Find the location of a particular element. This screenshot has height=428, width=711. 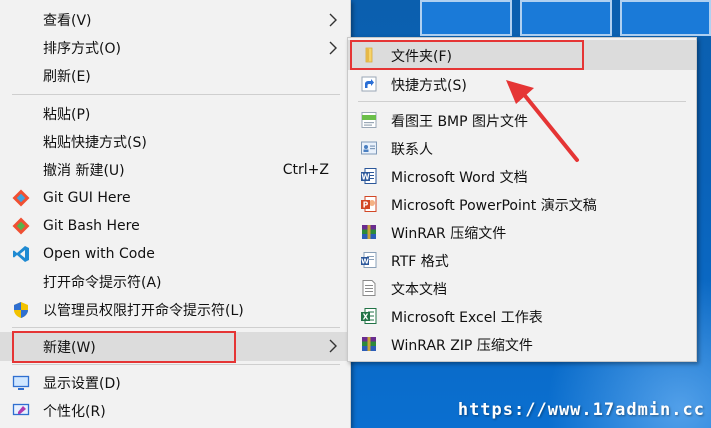

submenu-item-folder: 文件夹(F) is located at coordinates (522, 55).